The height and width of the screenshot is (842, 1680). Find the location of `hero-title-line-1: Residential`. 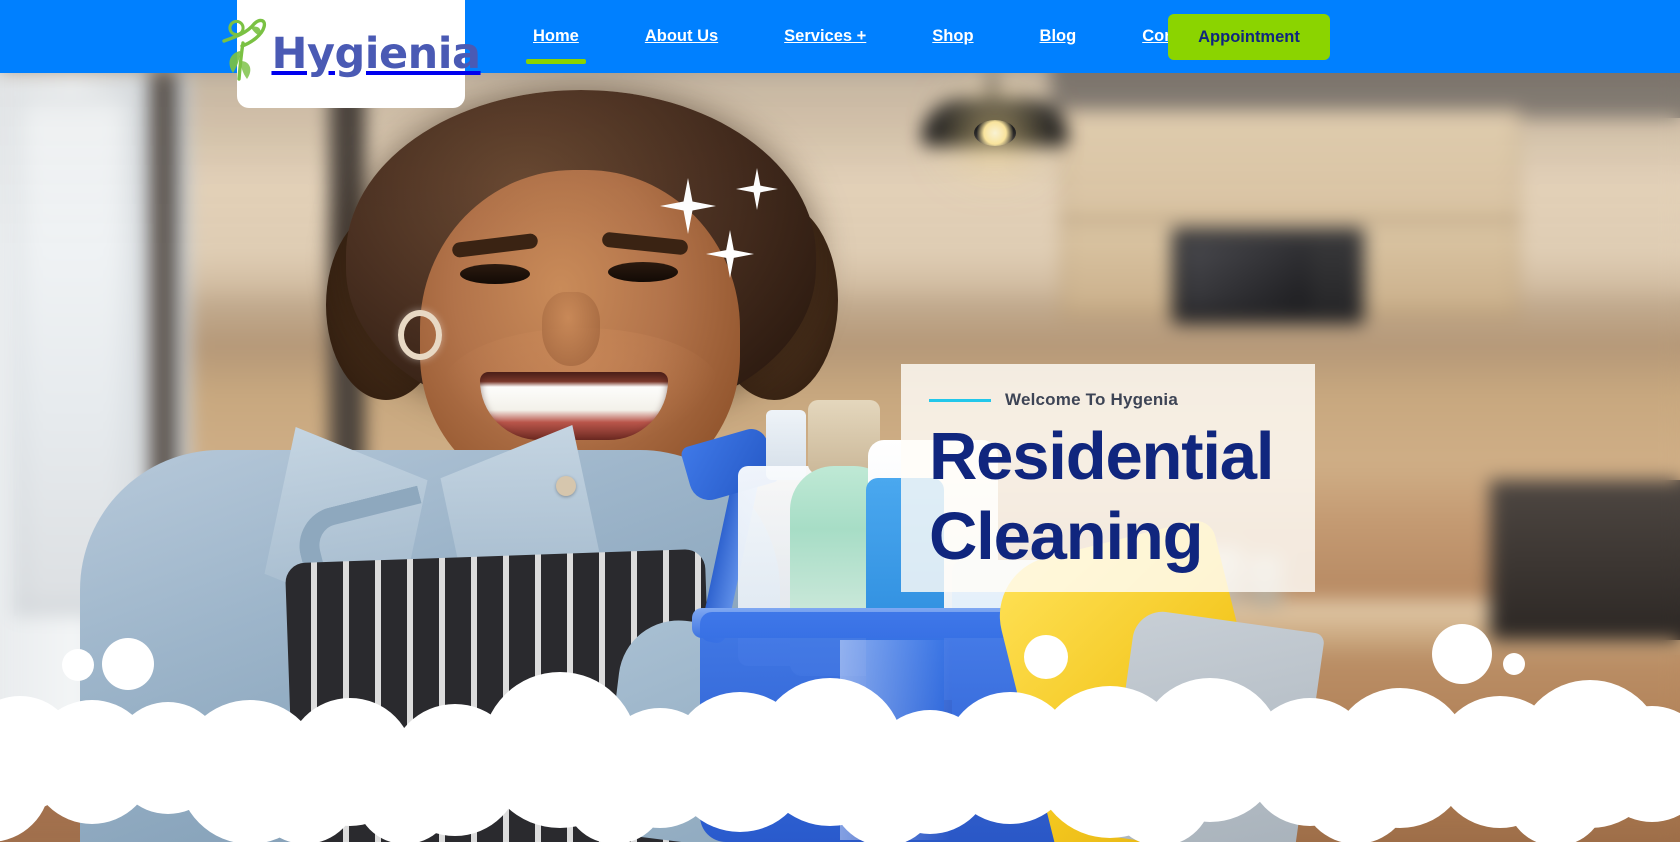

hero-title-line-1: Residential is located at coordinates (1101, 456).